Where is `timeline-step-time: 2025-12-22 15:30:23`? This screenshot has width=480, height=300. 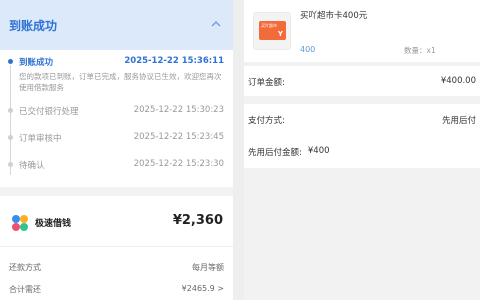
timeline-step-time: 2025-12-22 15:30:23 is located at coordinates (178, 110).